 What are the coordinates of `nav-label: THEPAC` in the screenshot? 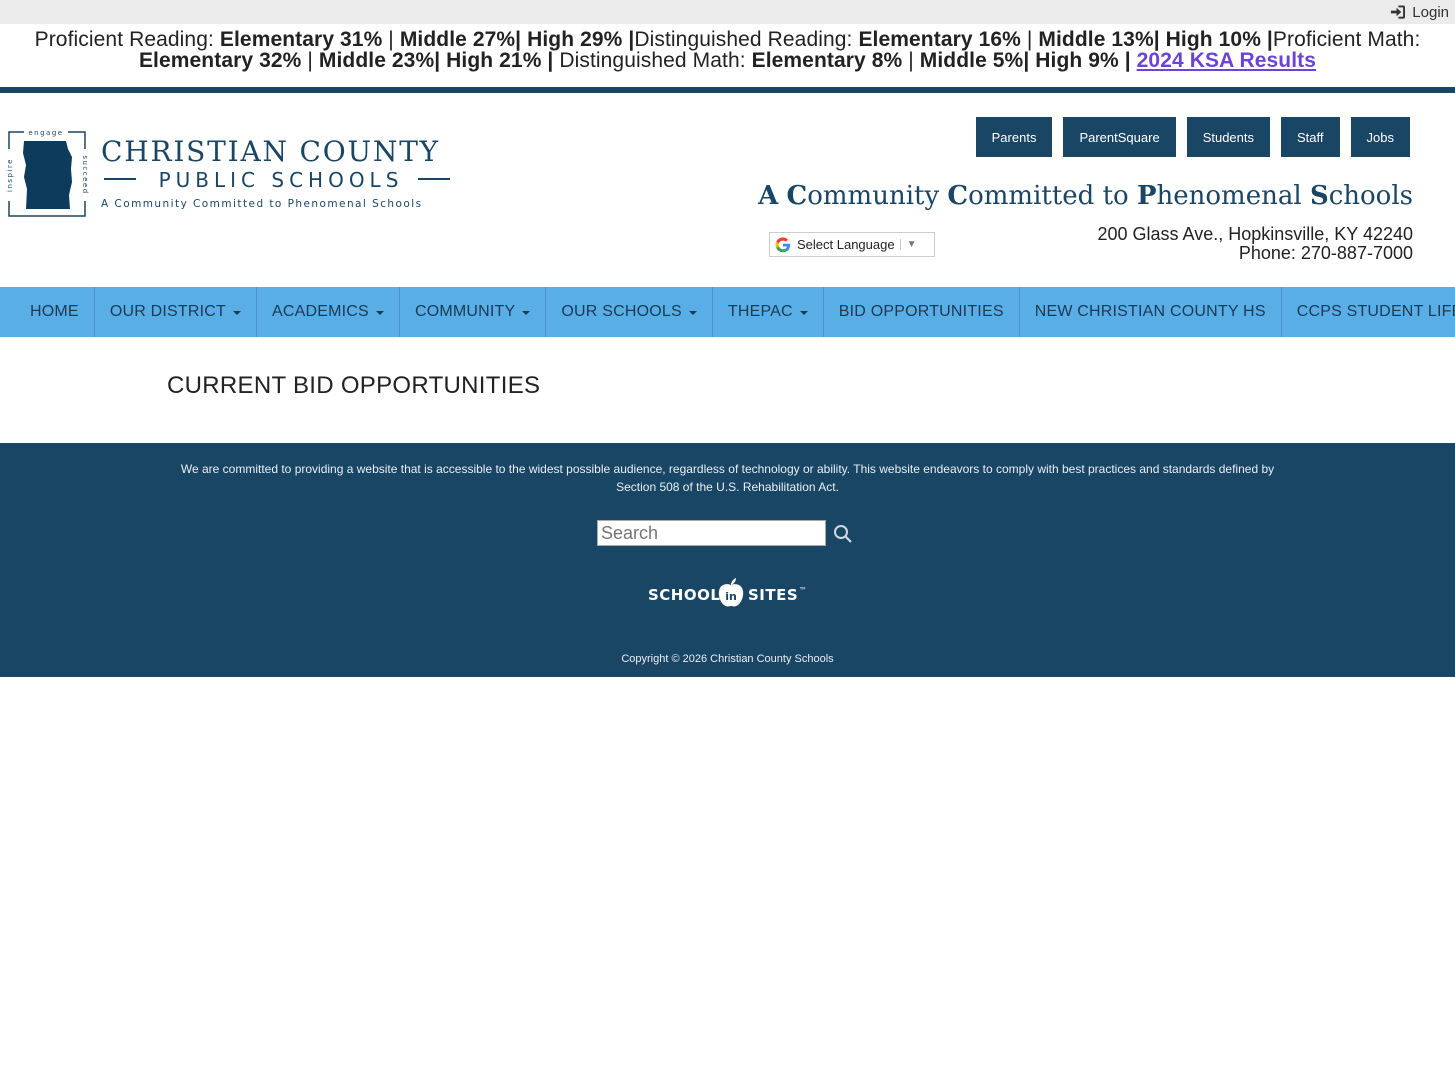 It's located at (760, 311).